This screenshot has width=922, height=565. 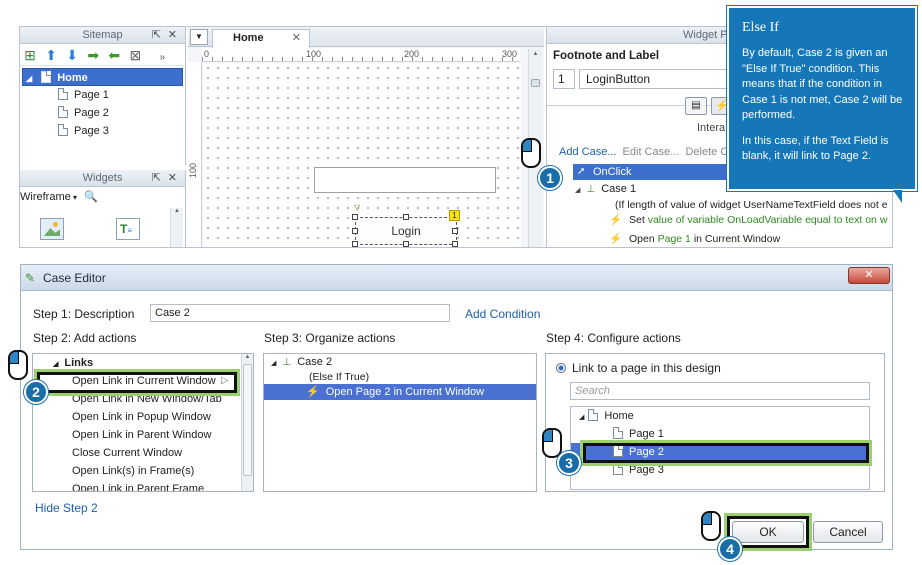 What do you see at coordinates (102, 131) in the screenshot?
I see `tree-item-page-3: Page 3` at bounding box center [102, 131].